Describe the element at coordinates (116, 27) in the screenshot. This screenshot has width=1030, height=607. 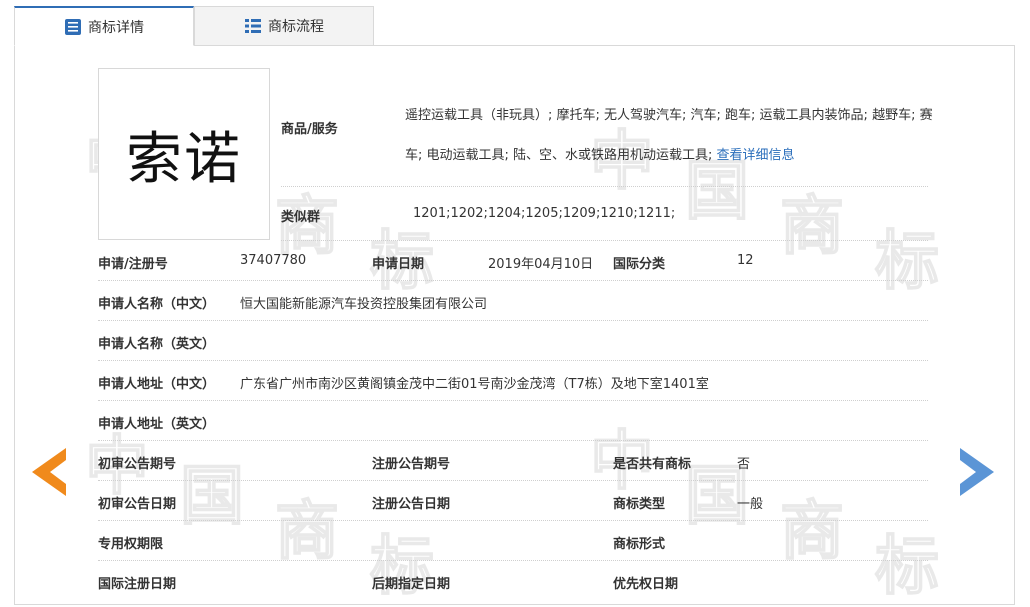
I see `tab-label: 商标详情` at that location.